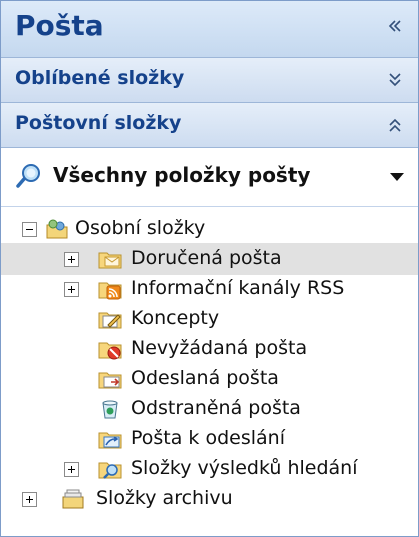 The height and width of the screenshot is (537, 419). I want to click on tree-node-label: Složky výsledků hledání, so click(244, 468).